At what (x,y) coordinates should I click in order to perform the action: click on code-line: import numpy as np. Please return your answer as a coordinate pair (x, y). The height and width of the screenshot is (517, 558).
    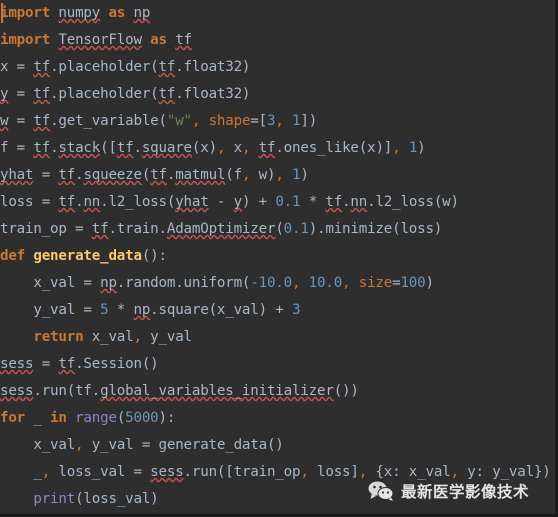
    Looking at the image, I should click on (277, 13).